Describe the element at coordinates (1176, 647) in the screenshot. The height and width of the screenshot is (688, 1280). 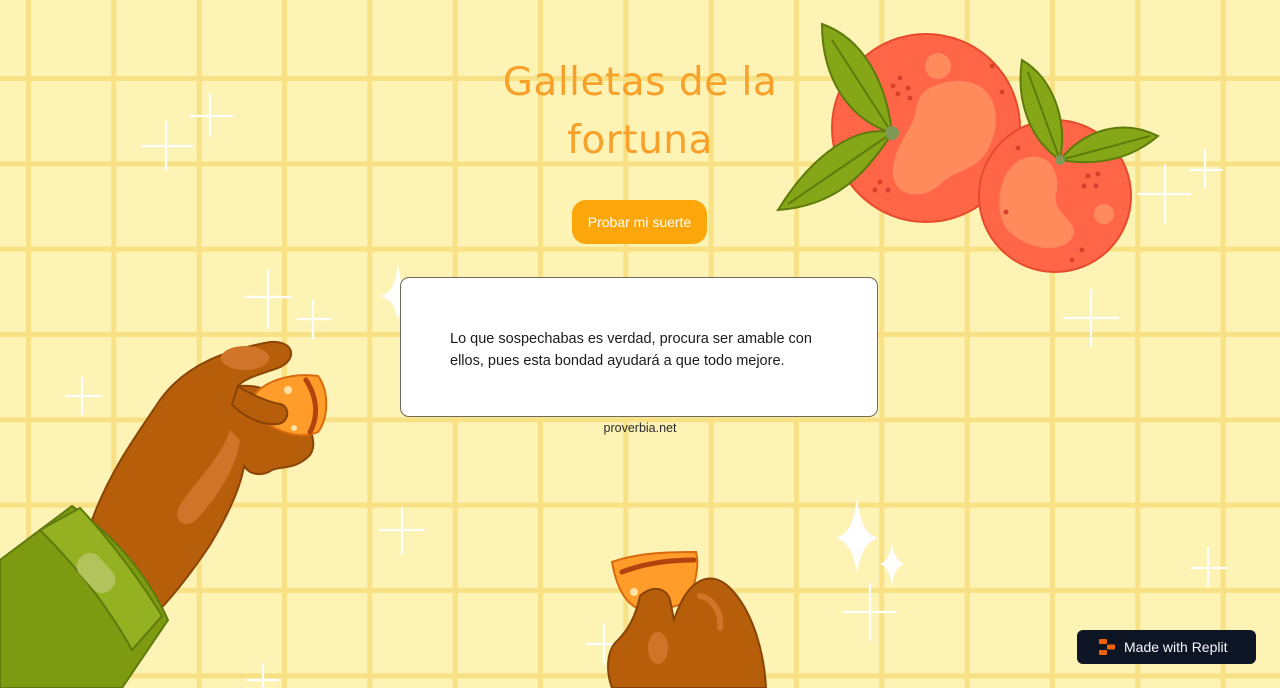
I see `badge-label: Made with Replit` at that location.